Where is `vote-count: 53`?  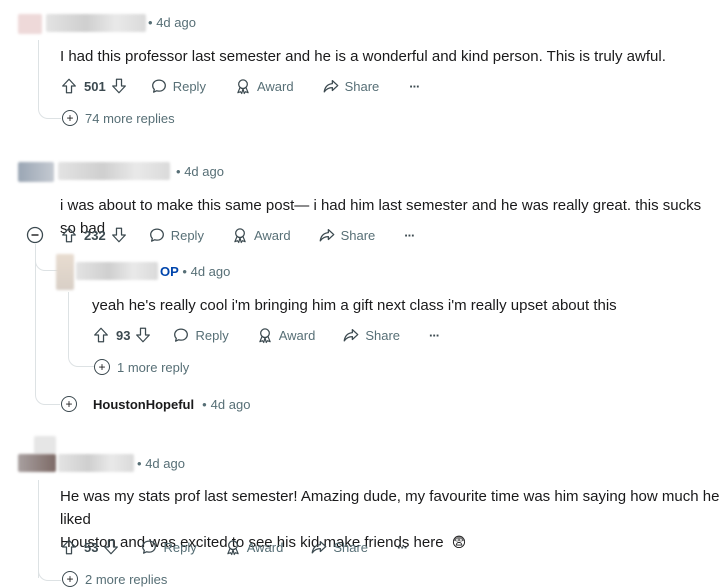
vote-count: 53 is located at coordinates (91, 547).